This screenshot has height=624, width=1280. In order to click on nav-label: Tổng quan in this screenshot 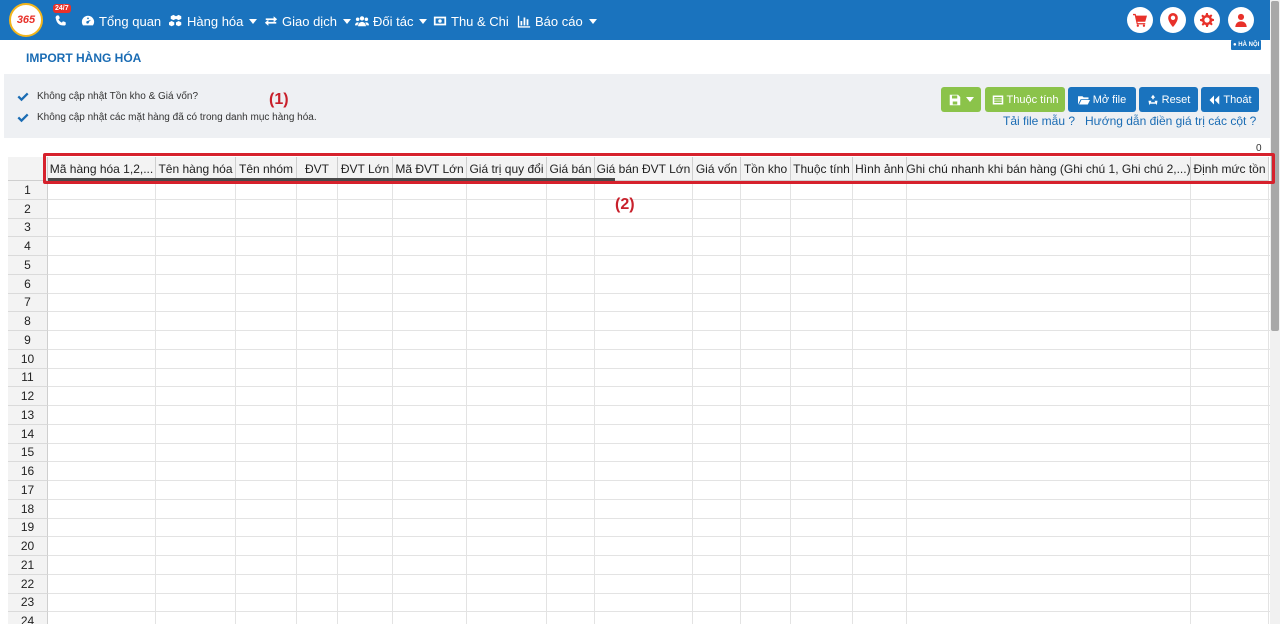, I will do `click(130, 21)`.